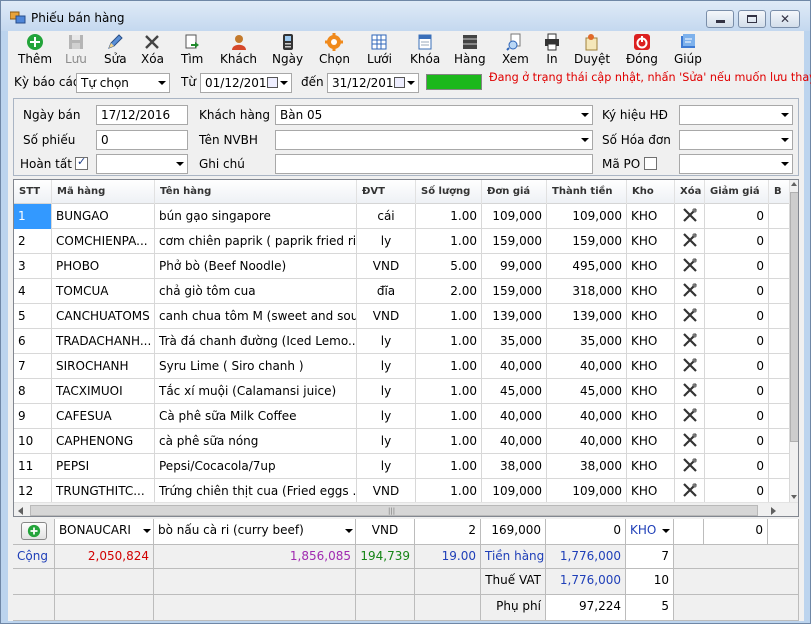 The height and width of the screenshot is (624, 811). Describe the element at coordinates (752, 19) in the screenshot. I see `maximize-button` at that location.